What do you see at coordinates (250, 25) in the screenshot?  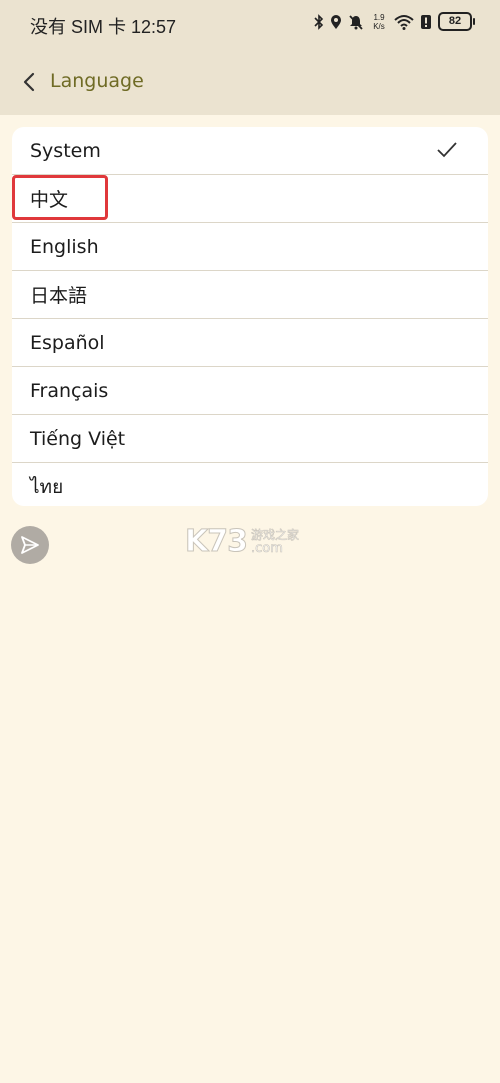 I see `status-bar: 没有 SIM 卡 12:57 1.9 K/s 82` at bounding box center [250, 25].